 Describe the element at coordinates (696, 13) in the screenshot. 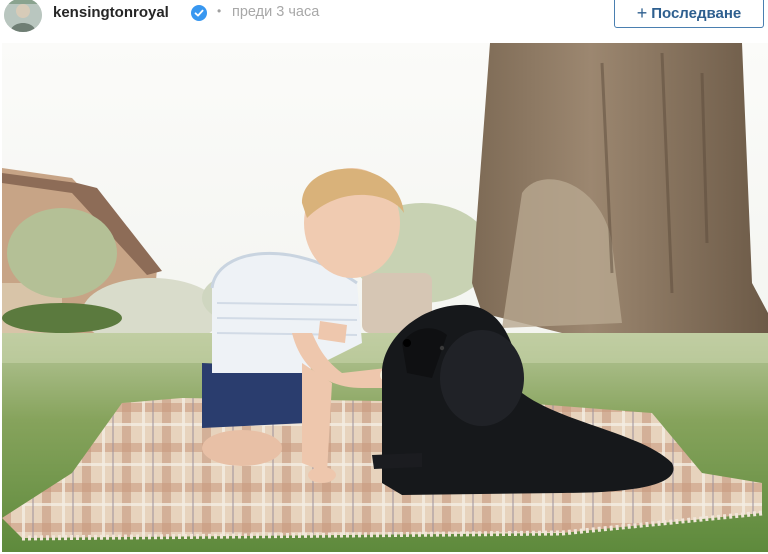

I see `follow-button-label: Последване` at that location.